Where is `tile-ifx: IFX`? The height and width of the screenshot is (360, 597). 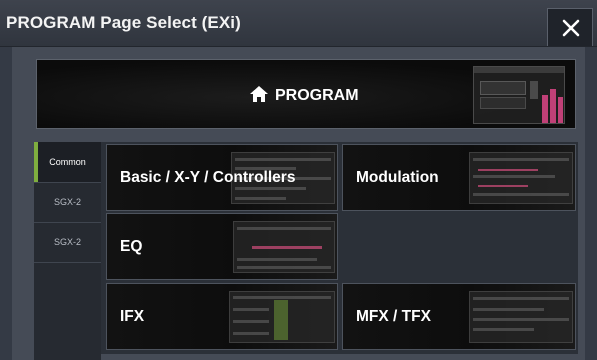
tile-ifx: IFX is located at coordinates (222, 316).